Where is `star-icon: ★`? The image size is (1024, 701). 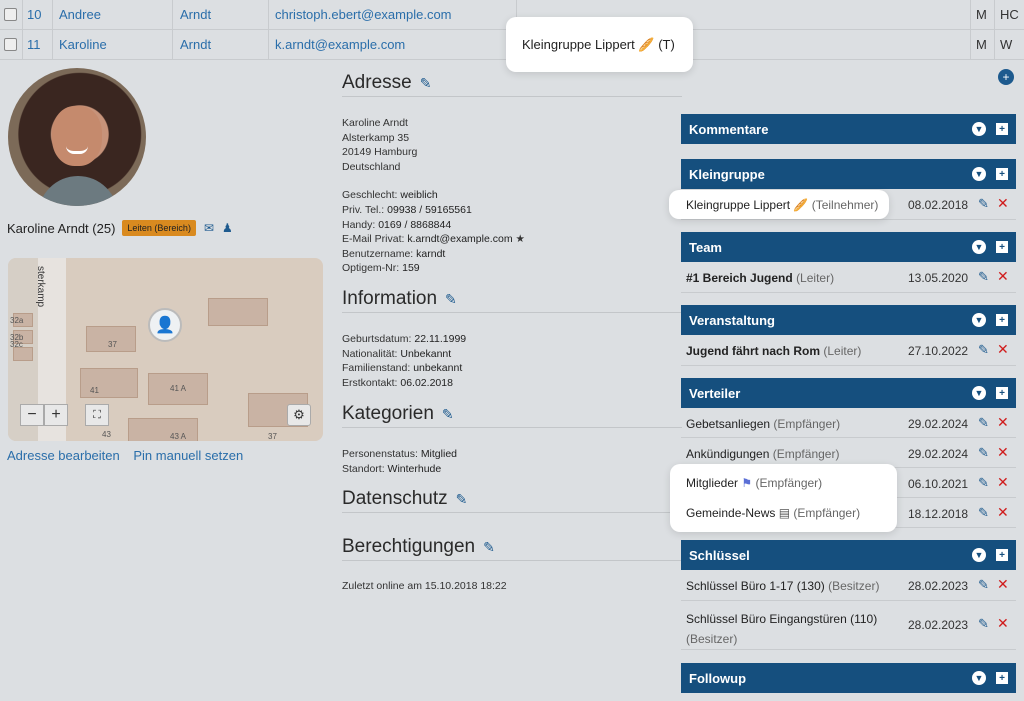 star-icon: ★ is located at coordinates (519, 239).